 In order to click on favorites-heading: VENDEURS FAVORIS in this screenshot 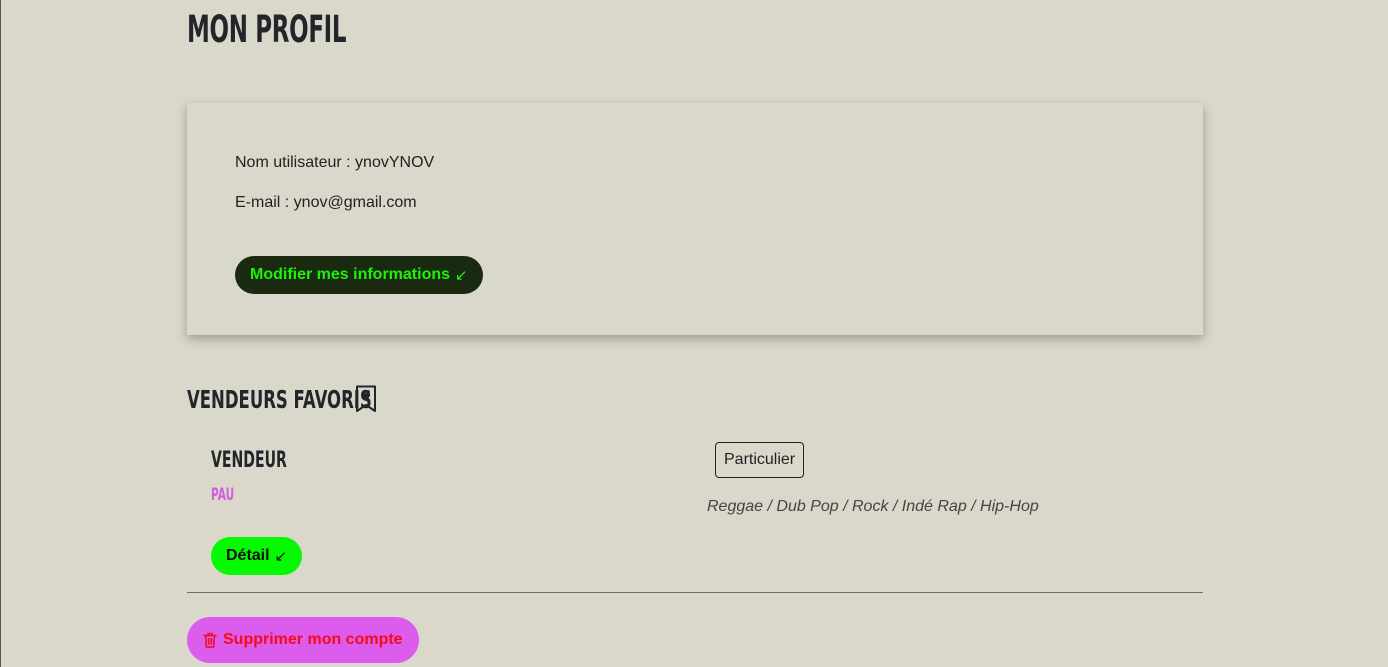, I will do `click(327, 399)`.